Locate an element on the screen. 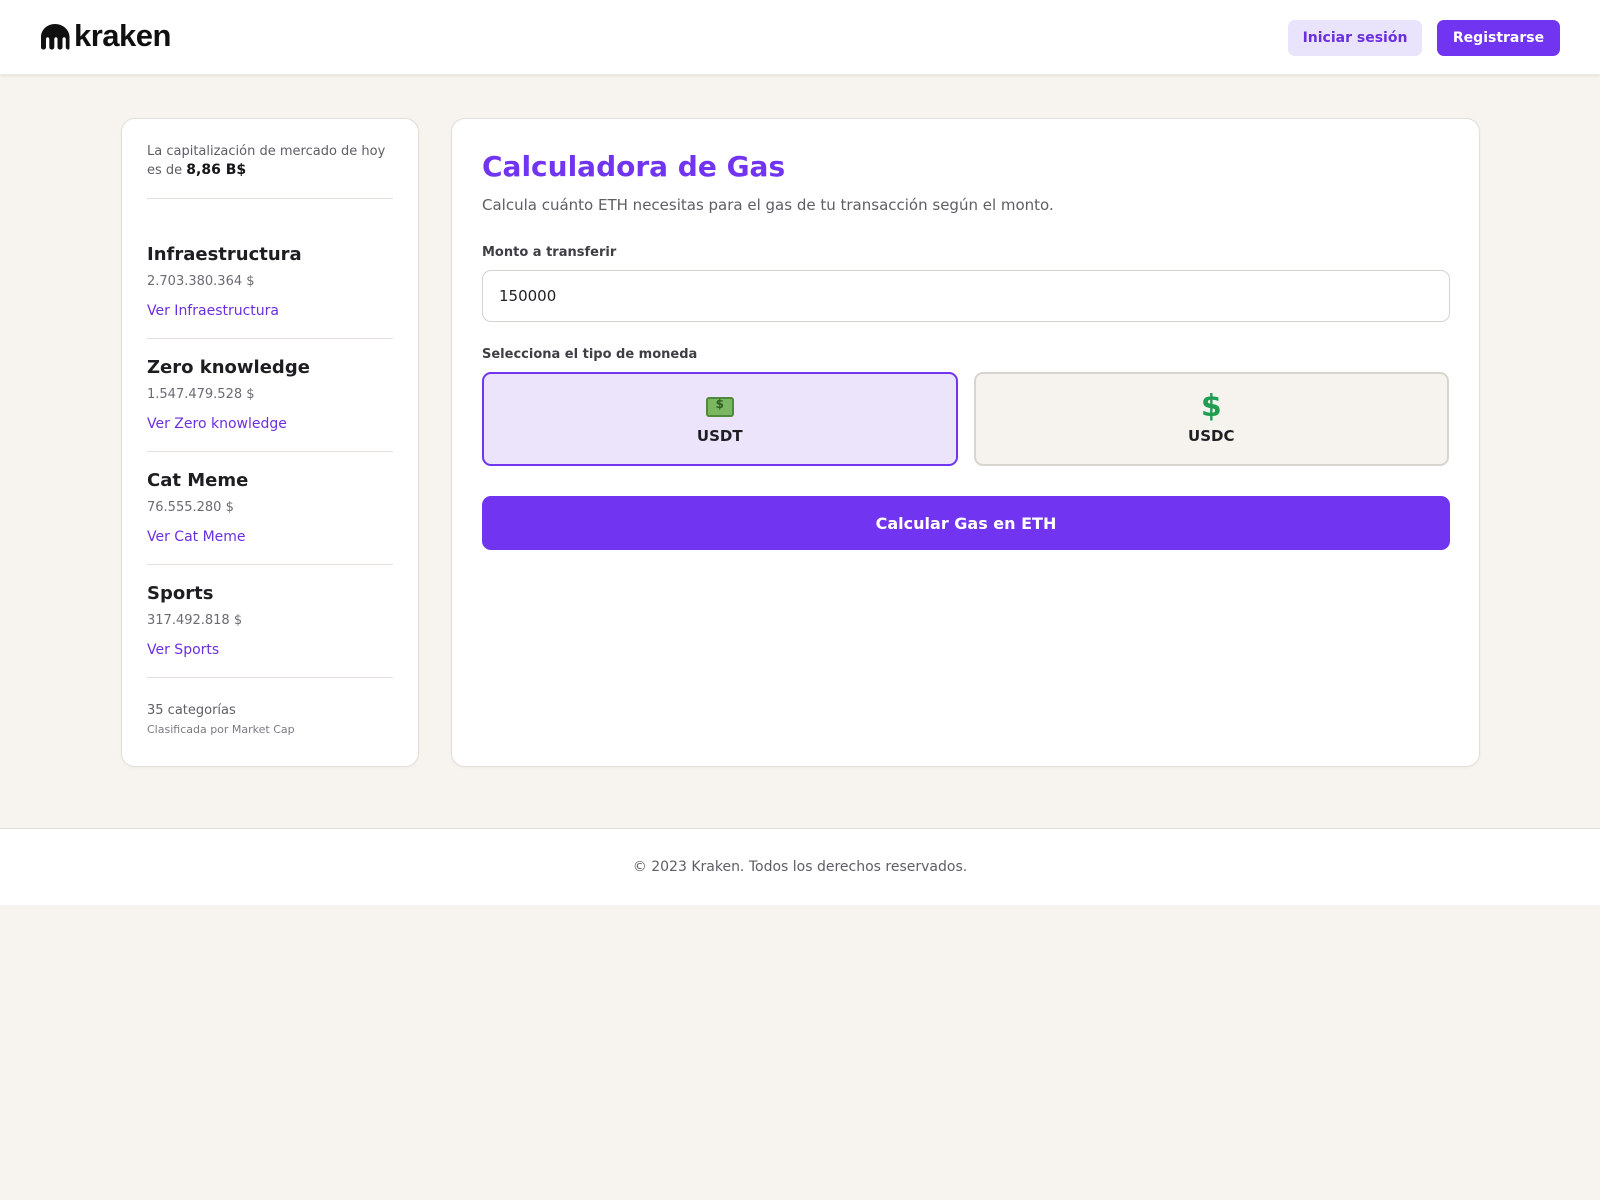 The width and height of the screenshot is (1600, 1200). category-name: Sports is located at coordinates (180, 593).